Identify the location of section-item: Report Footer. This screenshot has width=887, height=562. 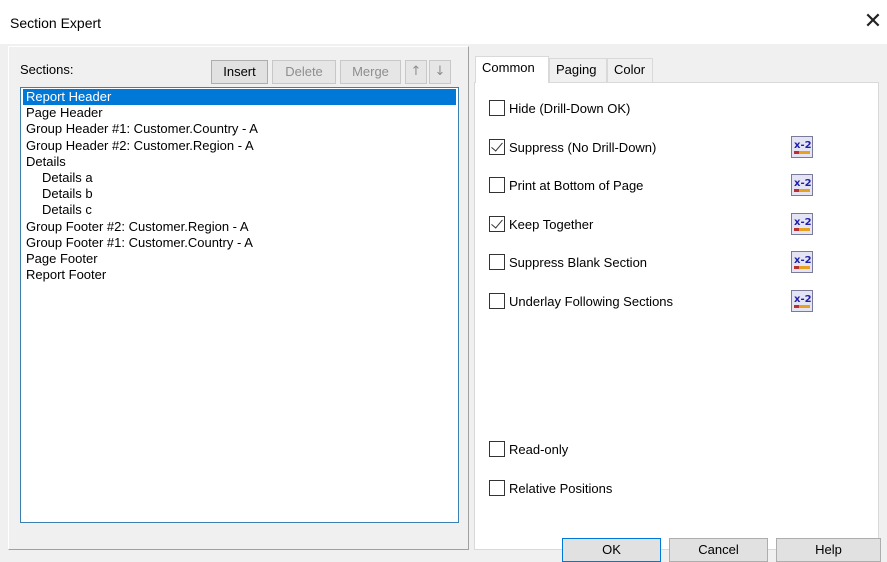
(66, 275).